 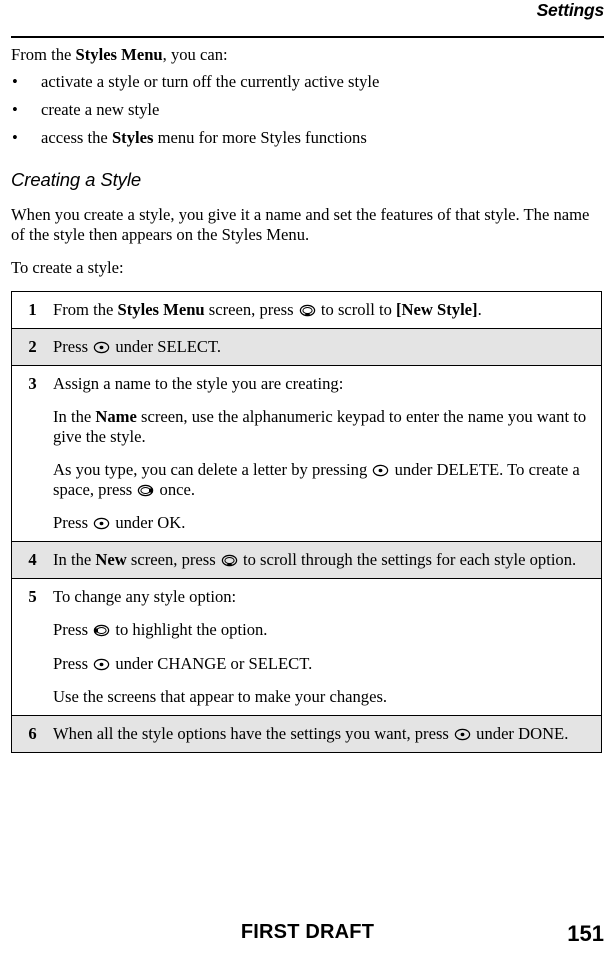 What do you see at coordinates (260, 137) in the screenshot?
I see `list-item-post: menu for more Styles functions` at bounding box center [260, 137].